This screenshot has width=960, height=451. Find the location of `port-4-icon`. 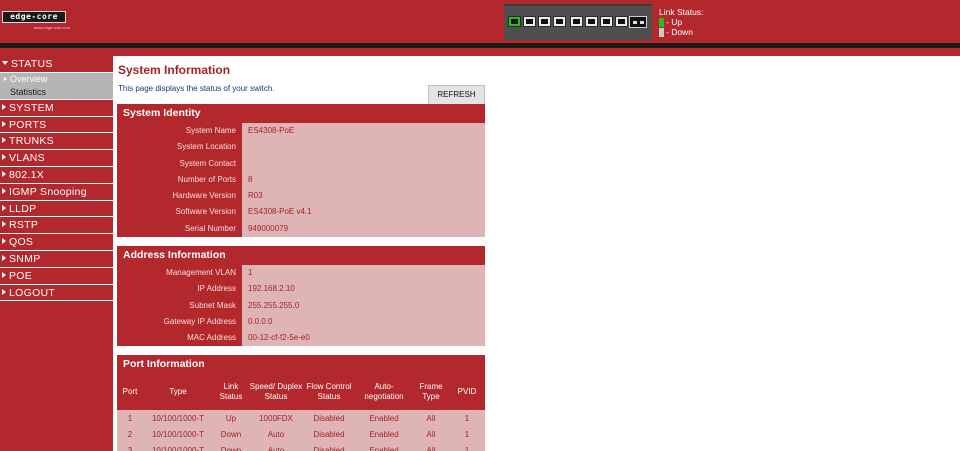

port-4-icon is located at coordinates (559, 21).